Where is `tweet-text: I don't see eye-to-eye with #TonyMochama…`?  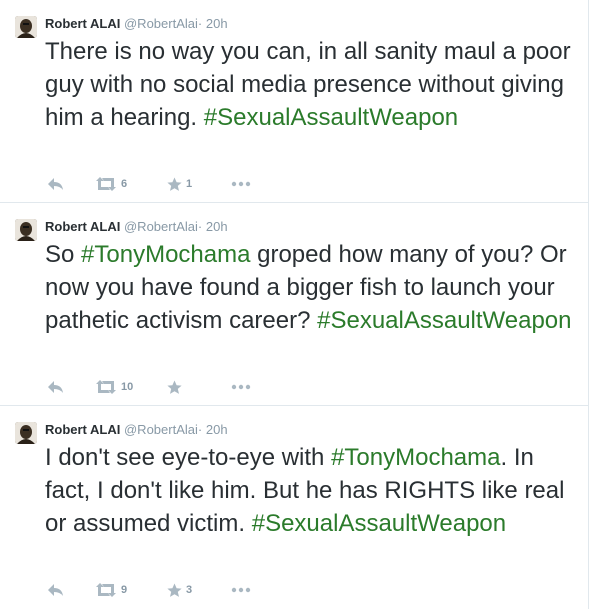 tweet-text: I don't see eye-to-eye with #TonyMochama… is located at coordinates (310, 490).